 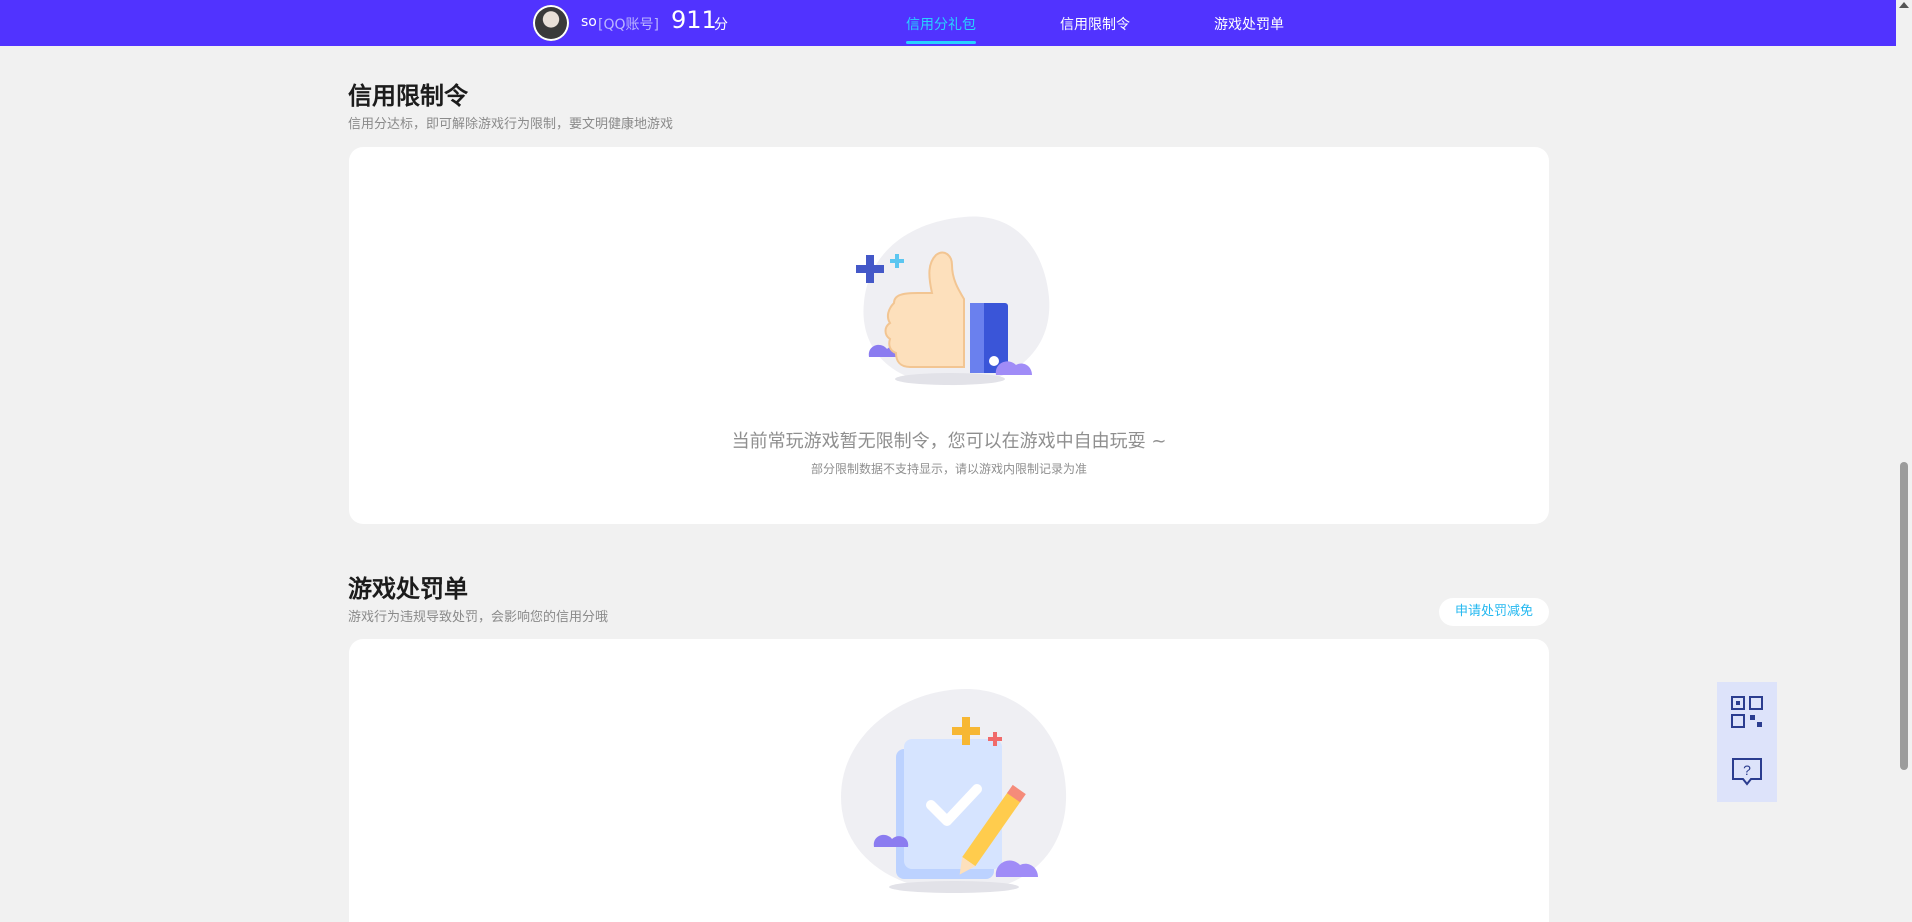 I want to click on restriction-section-subtitle: 信用分达标，即可解除游戏行为限制，要文明健康地游戏, so click(x=511, y=124).